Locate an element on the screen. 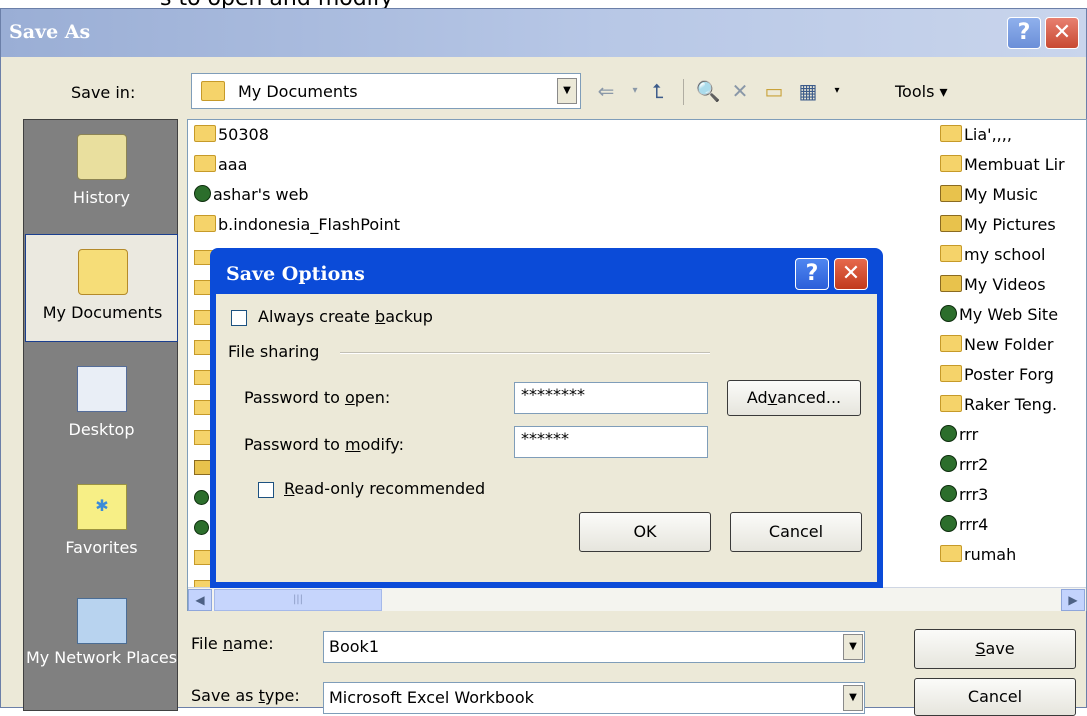 This screenshot has height=716, width=1087. file-item: rrr is located at coordinates (959, 435).